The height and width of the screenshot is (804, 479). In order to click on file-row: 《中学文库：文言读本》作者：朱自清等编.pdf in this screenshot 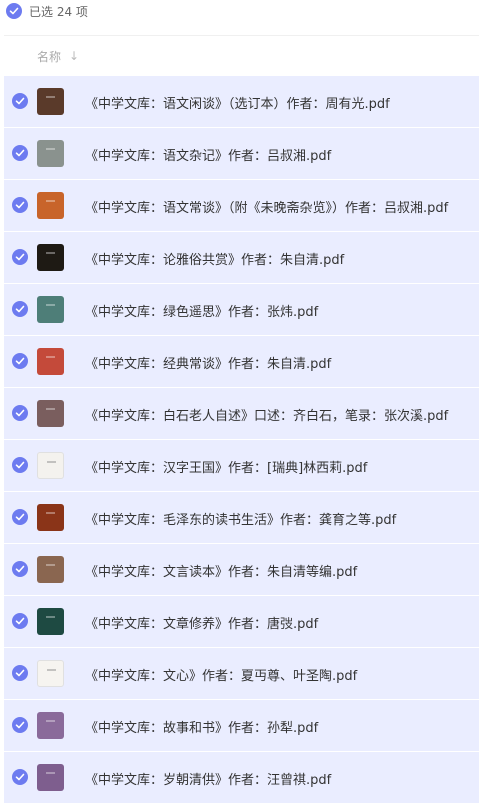, I will do `click(241, 569)`.